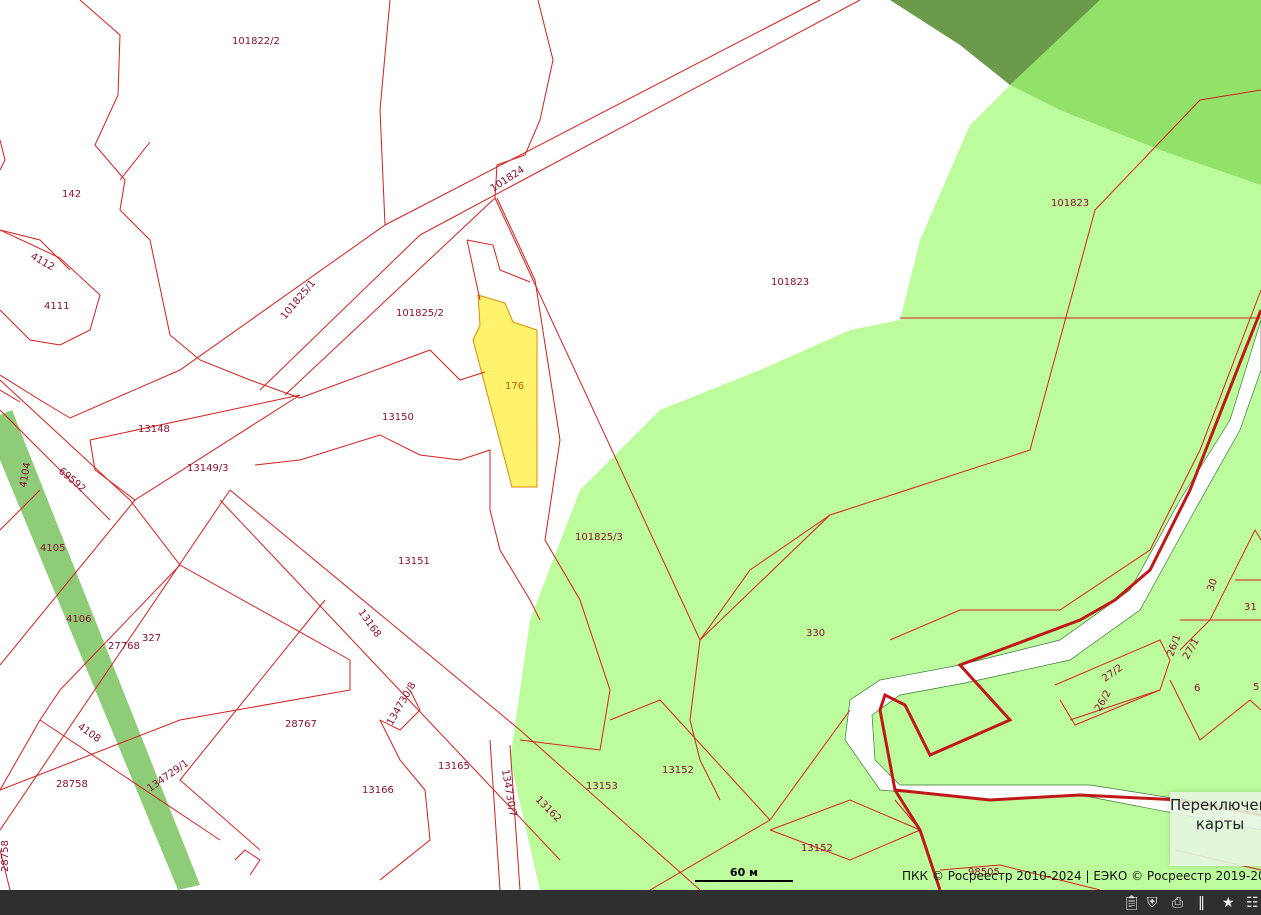 The image size is (1261, 915). What do you see at coordinates (398, 417) in the screenshot?
I see `parcel-label: 13150` at bounding box center [398, 417].